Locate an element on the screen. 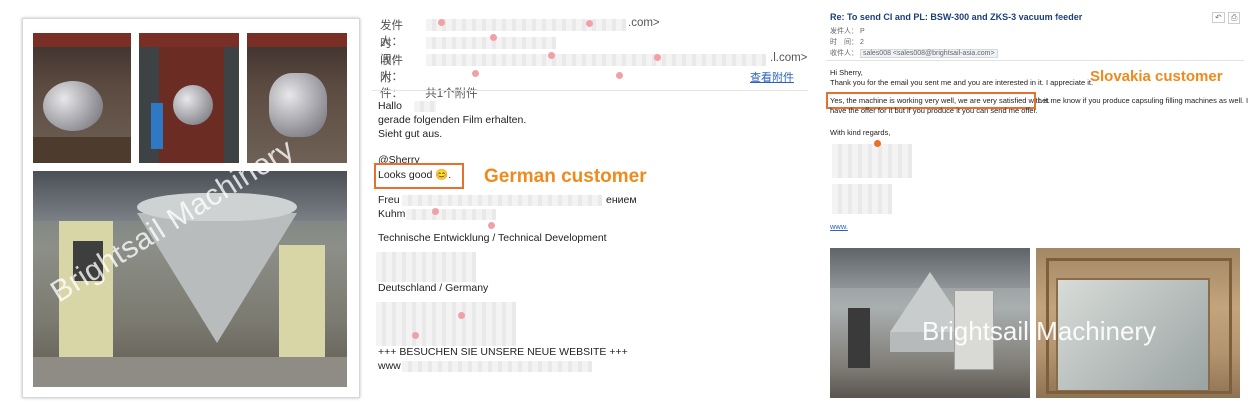 The image size is (1256, 419). time-value: 2 is located at coordinates (861, 42).